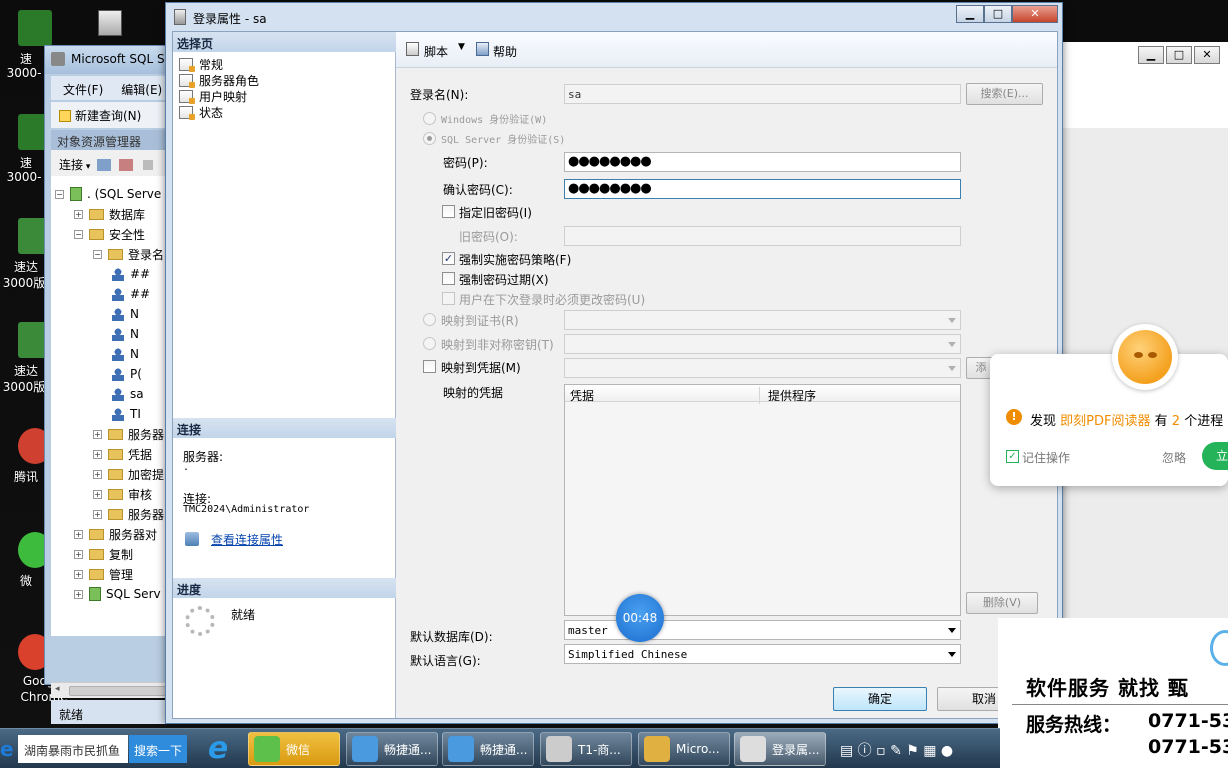  Describe the element at coordinates (1207, 55) in the screenshot. I see `close-button: ✕` at that location.